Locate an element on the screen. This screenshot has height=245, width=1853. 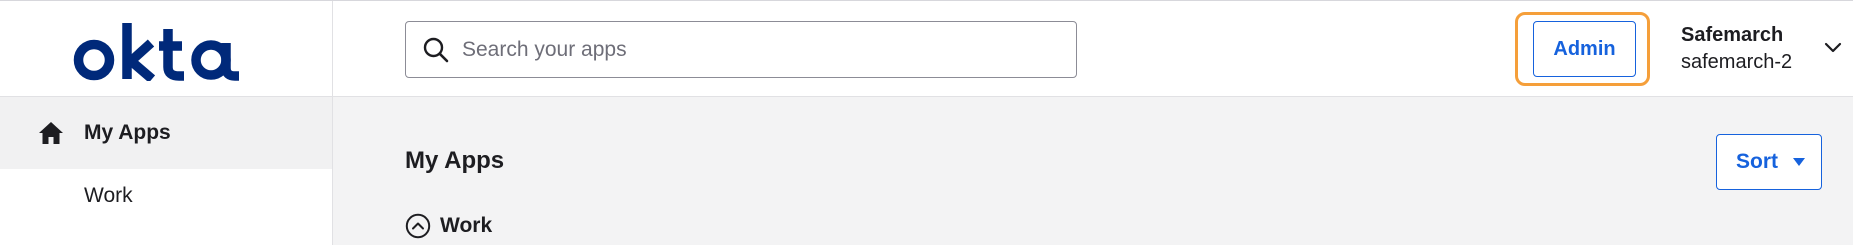
chevron-up-circle-icon is located at coordinates (418, 226).